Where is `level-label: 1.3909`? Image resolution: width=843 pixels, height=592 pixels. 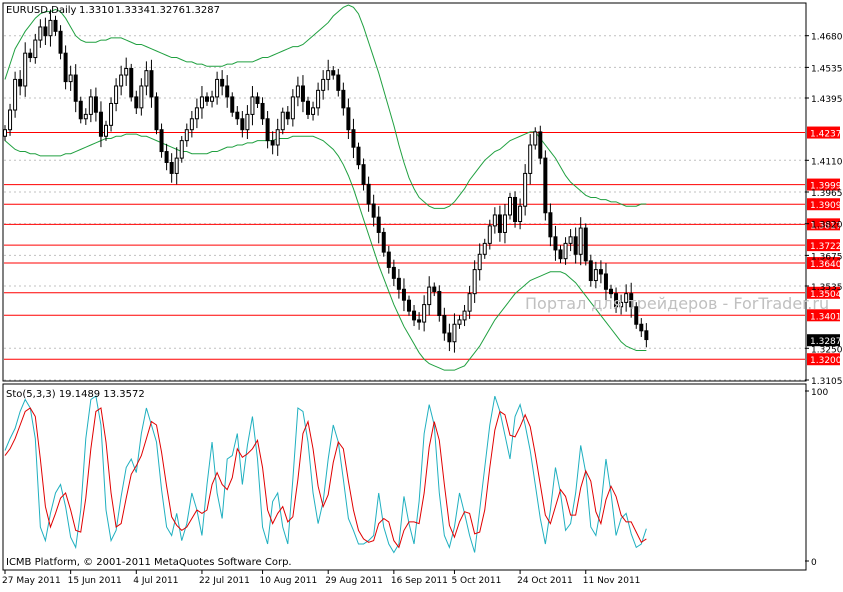
level-label: 1.3909 is located at coordinates (826, 206).